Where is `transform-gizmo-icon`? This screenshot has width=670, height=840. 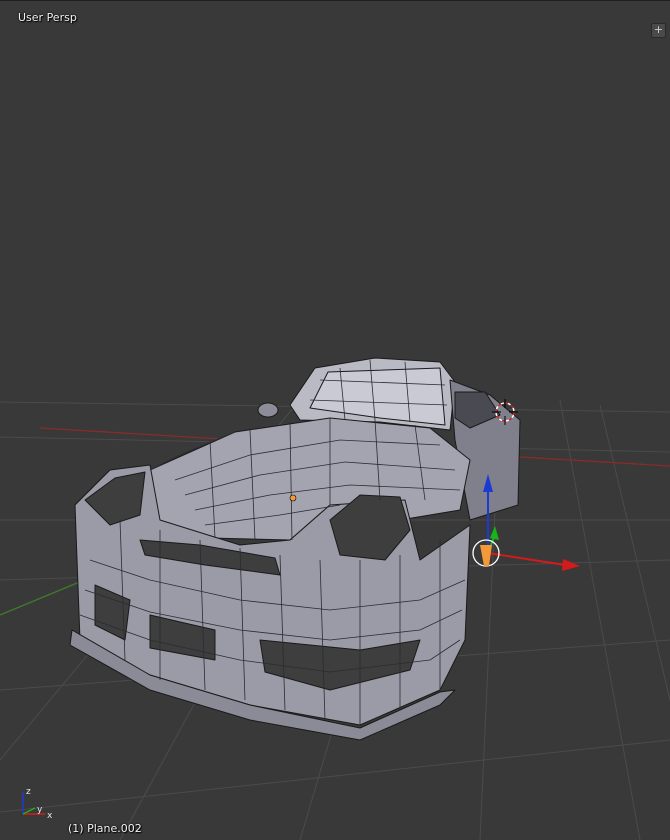 transform-gizmo-icon is located at coordinates (526, 522).